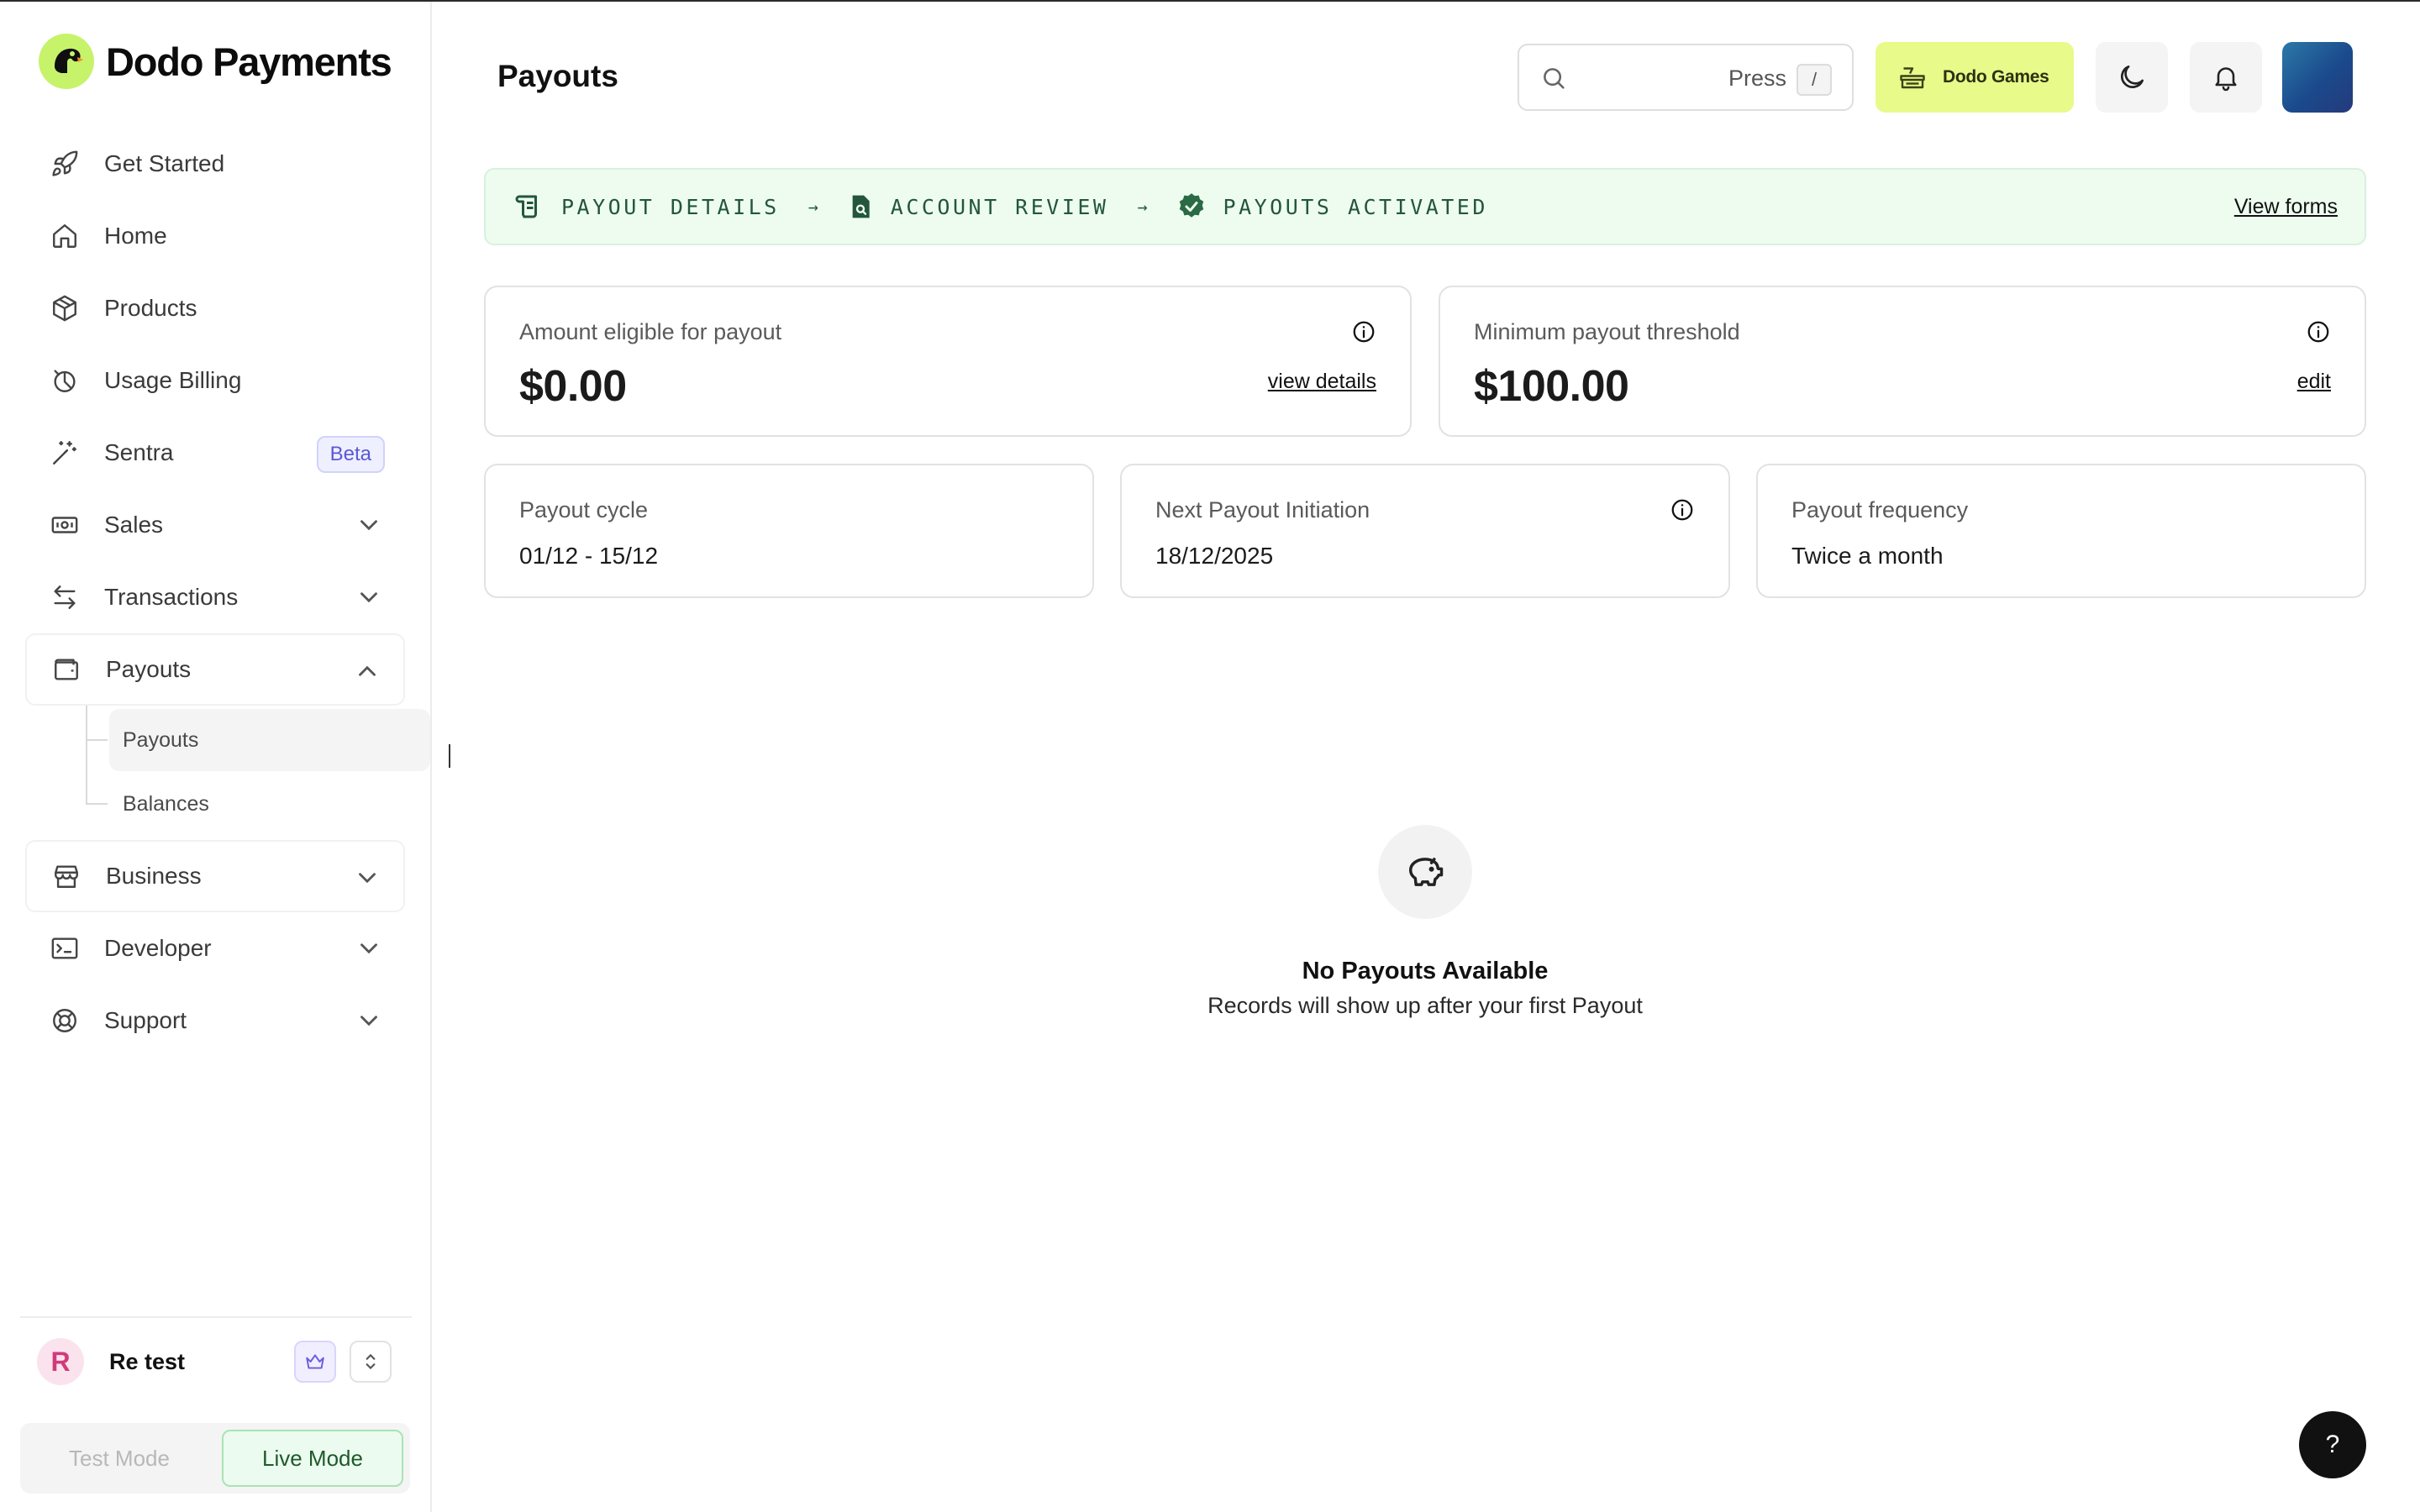 Image resolution: width=2420 pixels, height=1512 pixels. What do you see at coordinates (65, 1021) in the screenshot?
I see `lifebuoy-icon` at bounding box center [65, 1021].